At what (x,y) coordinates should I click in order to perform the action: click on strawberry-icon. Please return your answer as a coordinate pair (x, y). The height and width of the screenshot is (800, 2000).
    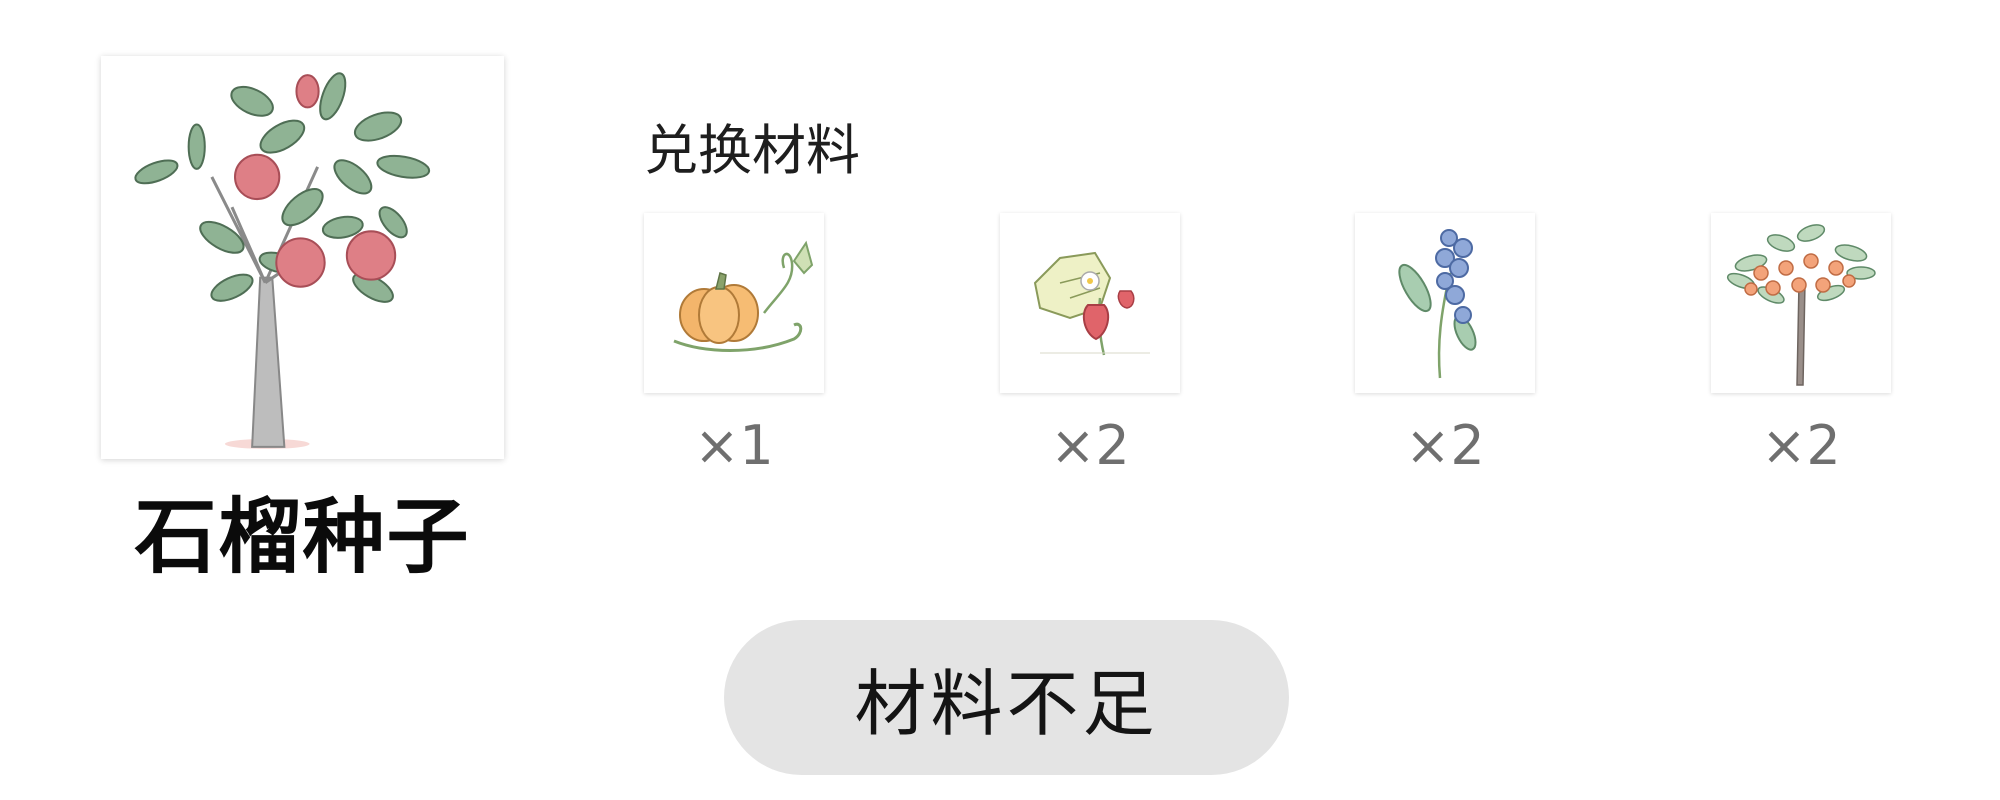
    Looking at the image, I should click on (1091, 303).